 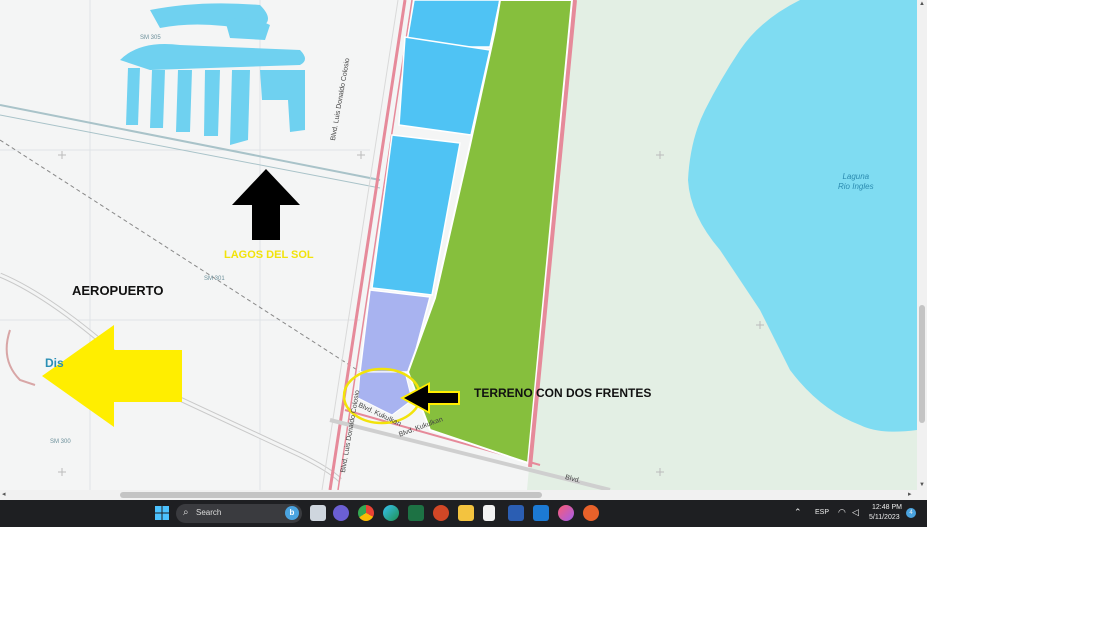 I want to click on task-view-icon, so click(x=318, y=513).